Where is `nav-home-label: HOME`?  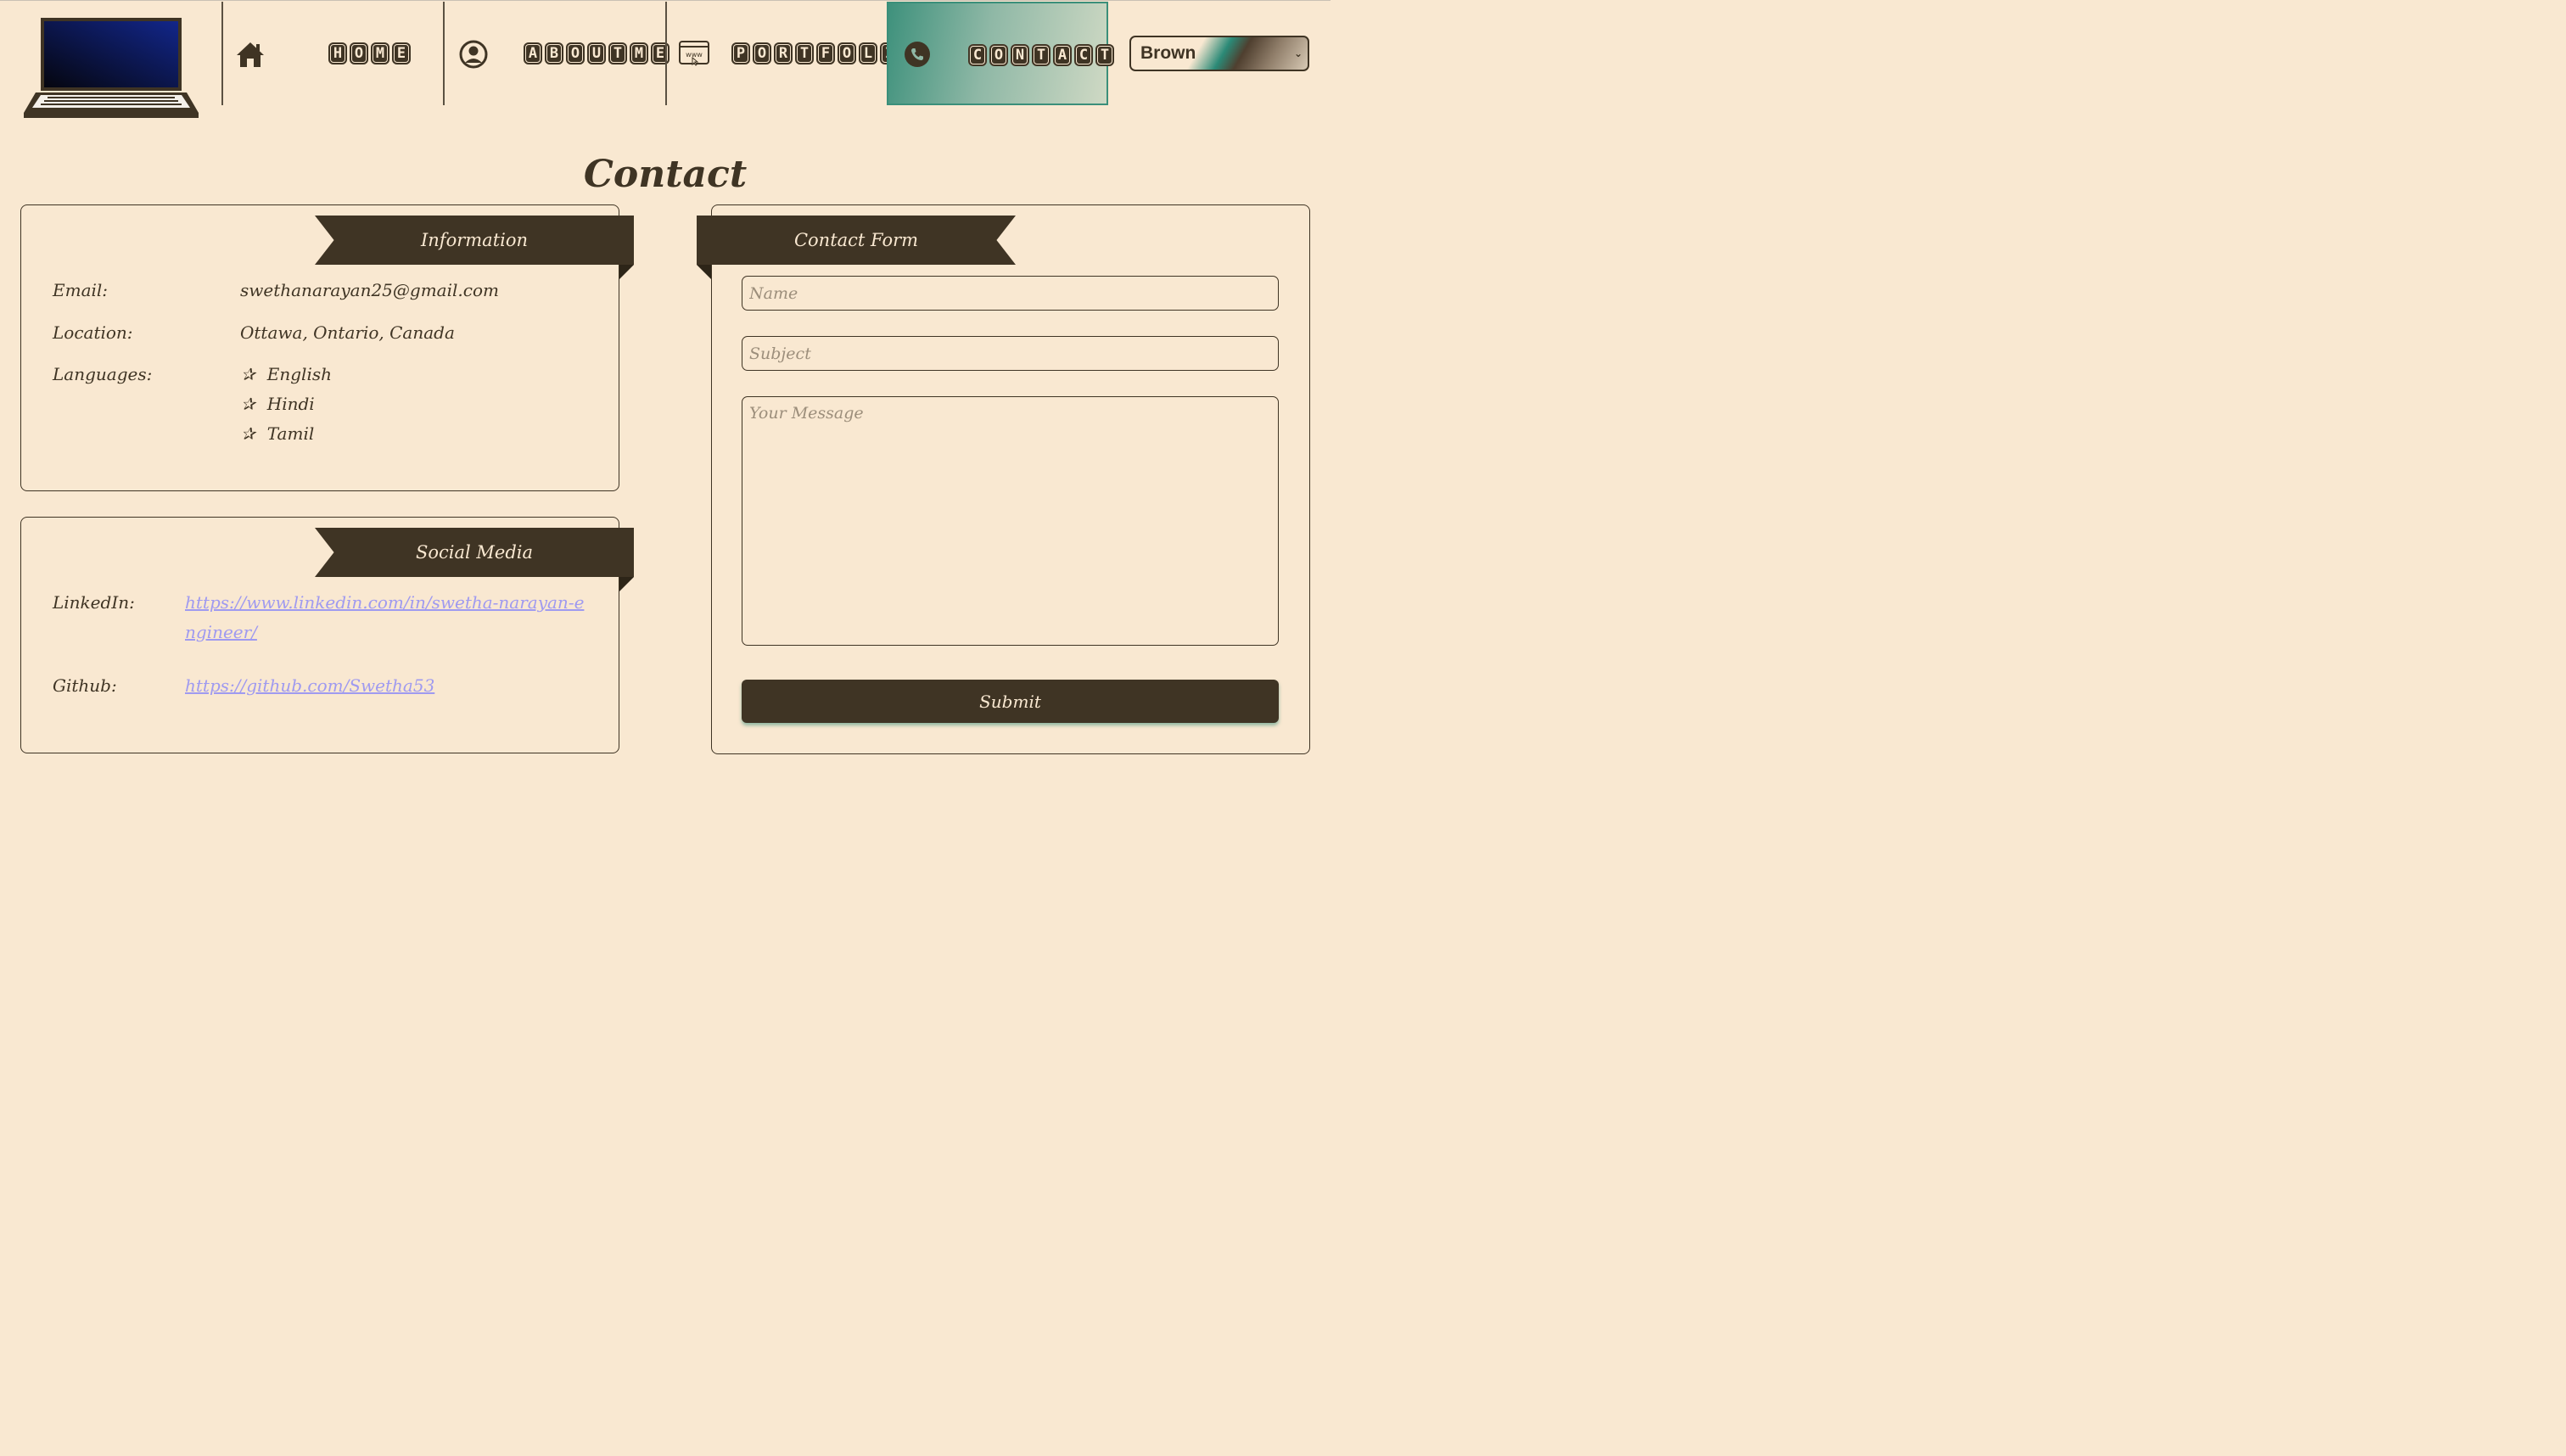
nav-home-label: HOME is located at coordinates (369, 54).